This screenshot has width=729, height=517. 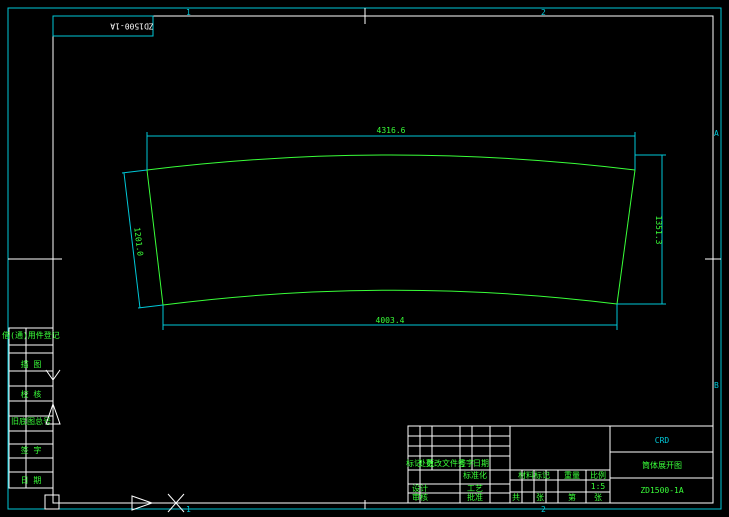 I want to click on dim-top-chord: 4316.6, so click(x=391, y=130).